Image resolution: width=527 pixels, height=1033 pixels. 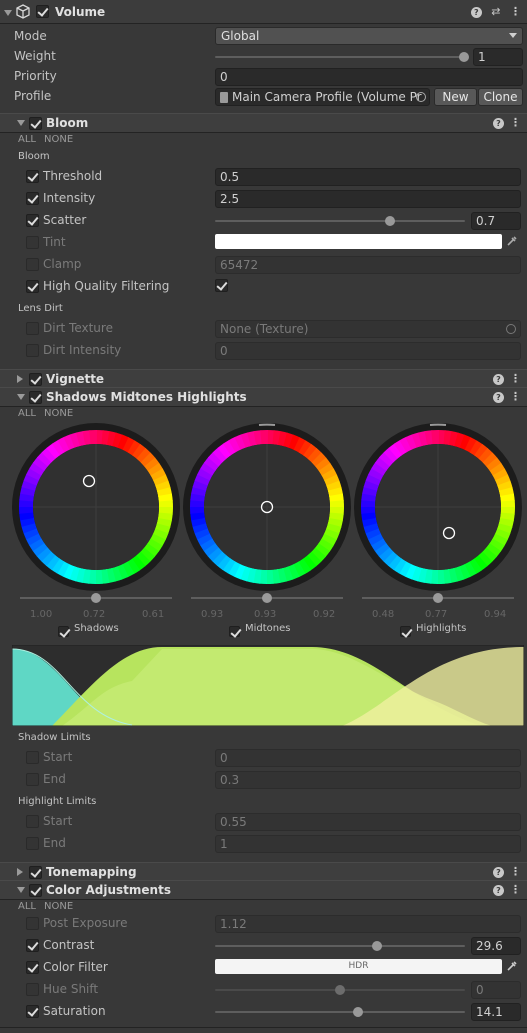 I want to click on color-filter-override-checkbox, so click(x=32, y=967).